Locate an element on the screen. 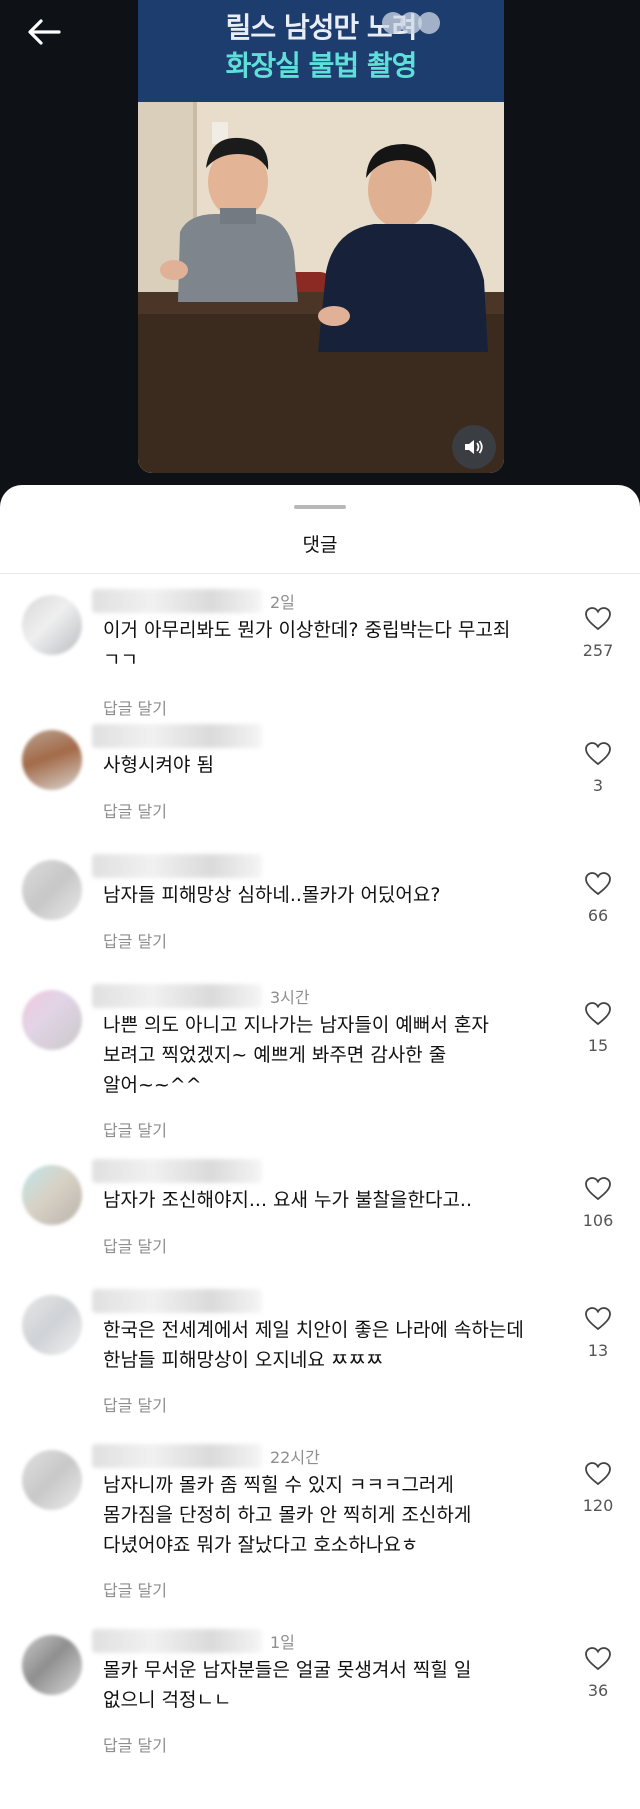 Image resolution: width=640 pixels, height=1809 pixels. like-button: 106 is located at coordinates (598, 1203).